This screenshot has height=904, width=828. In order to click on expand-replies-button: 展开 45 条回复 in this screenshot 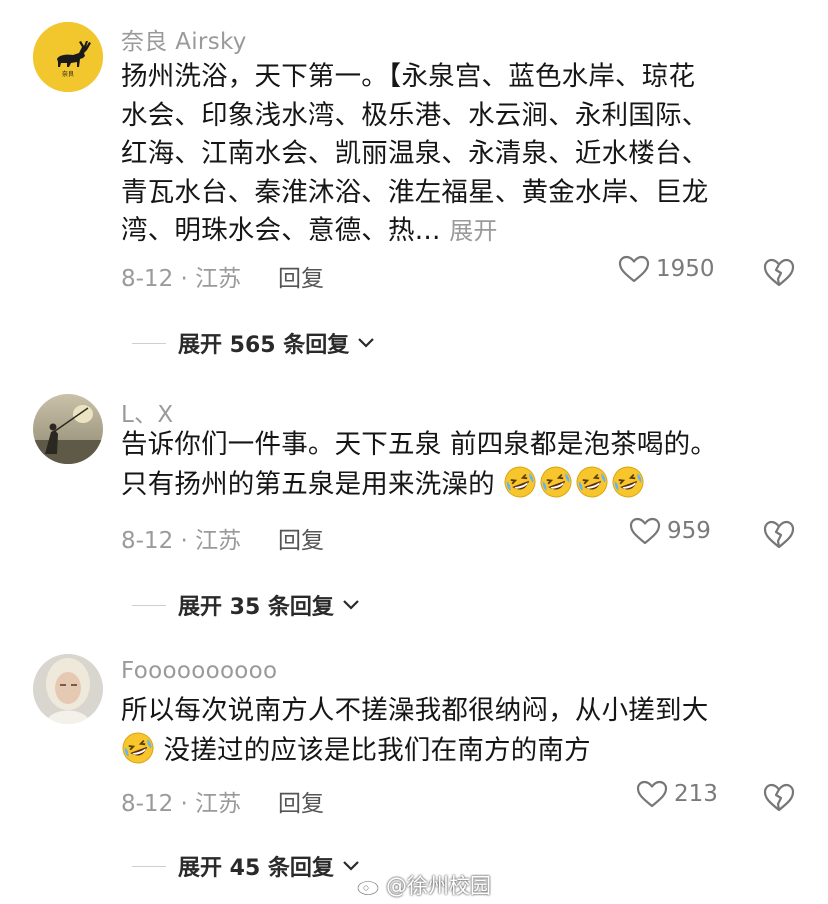, I will do `click(246, 866)`.